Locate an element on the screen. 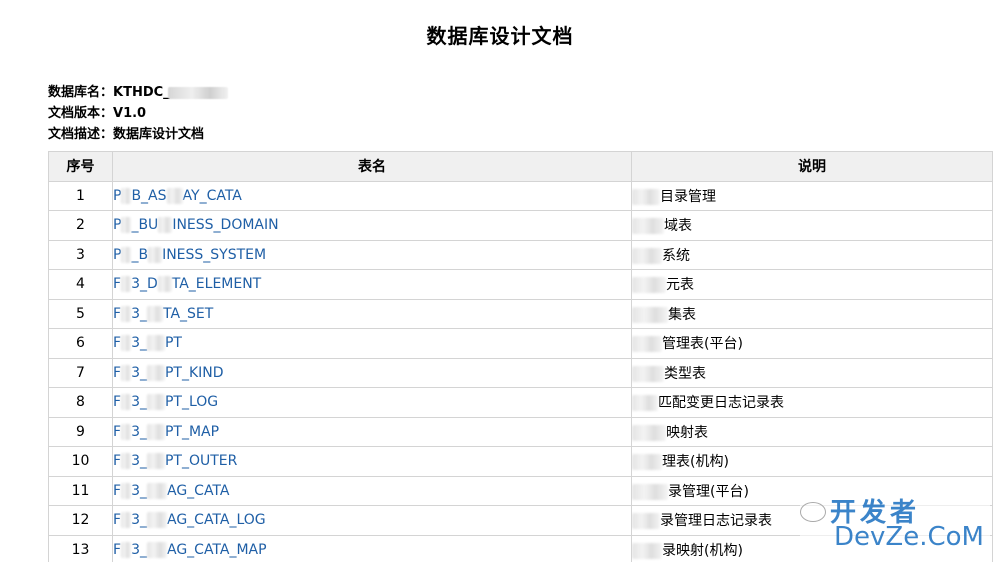 This screenshot has height=562, width=1000. table-name-link: F 3_D TA_ELEMENT is located at coordinates (372, 284).